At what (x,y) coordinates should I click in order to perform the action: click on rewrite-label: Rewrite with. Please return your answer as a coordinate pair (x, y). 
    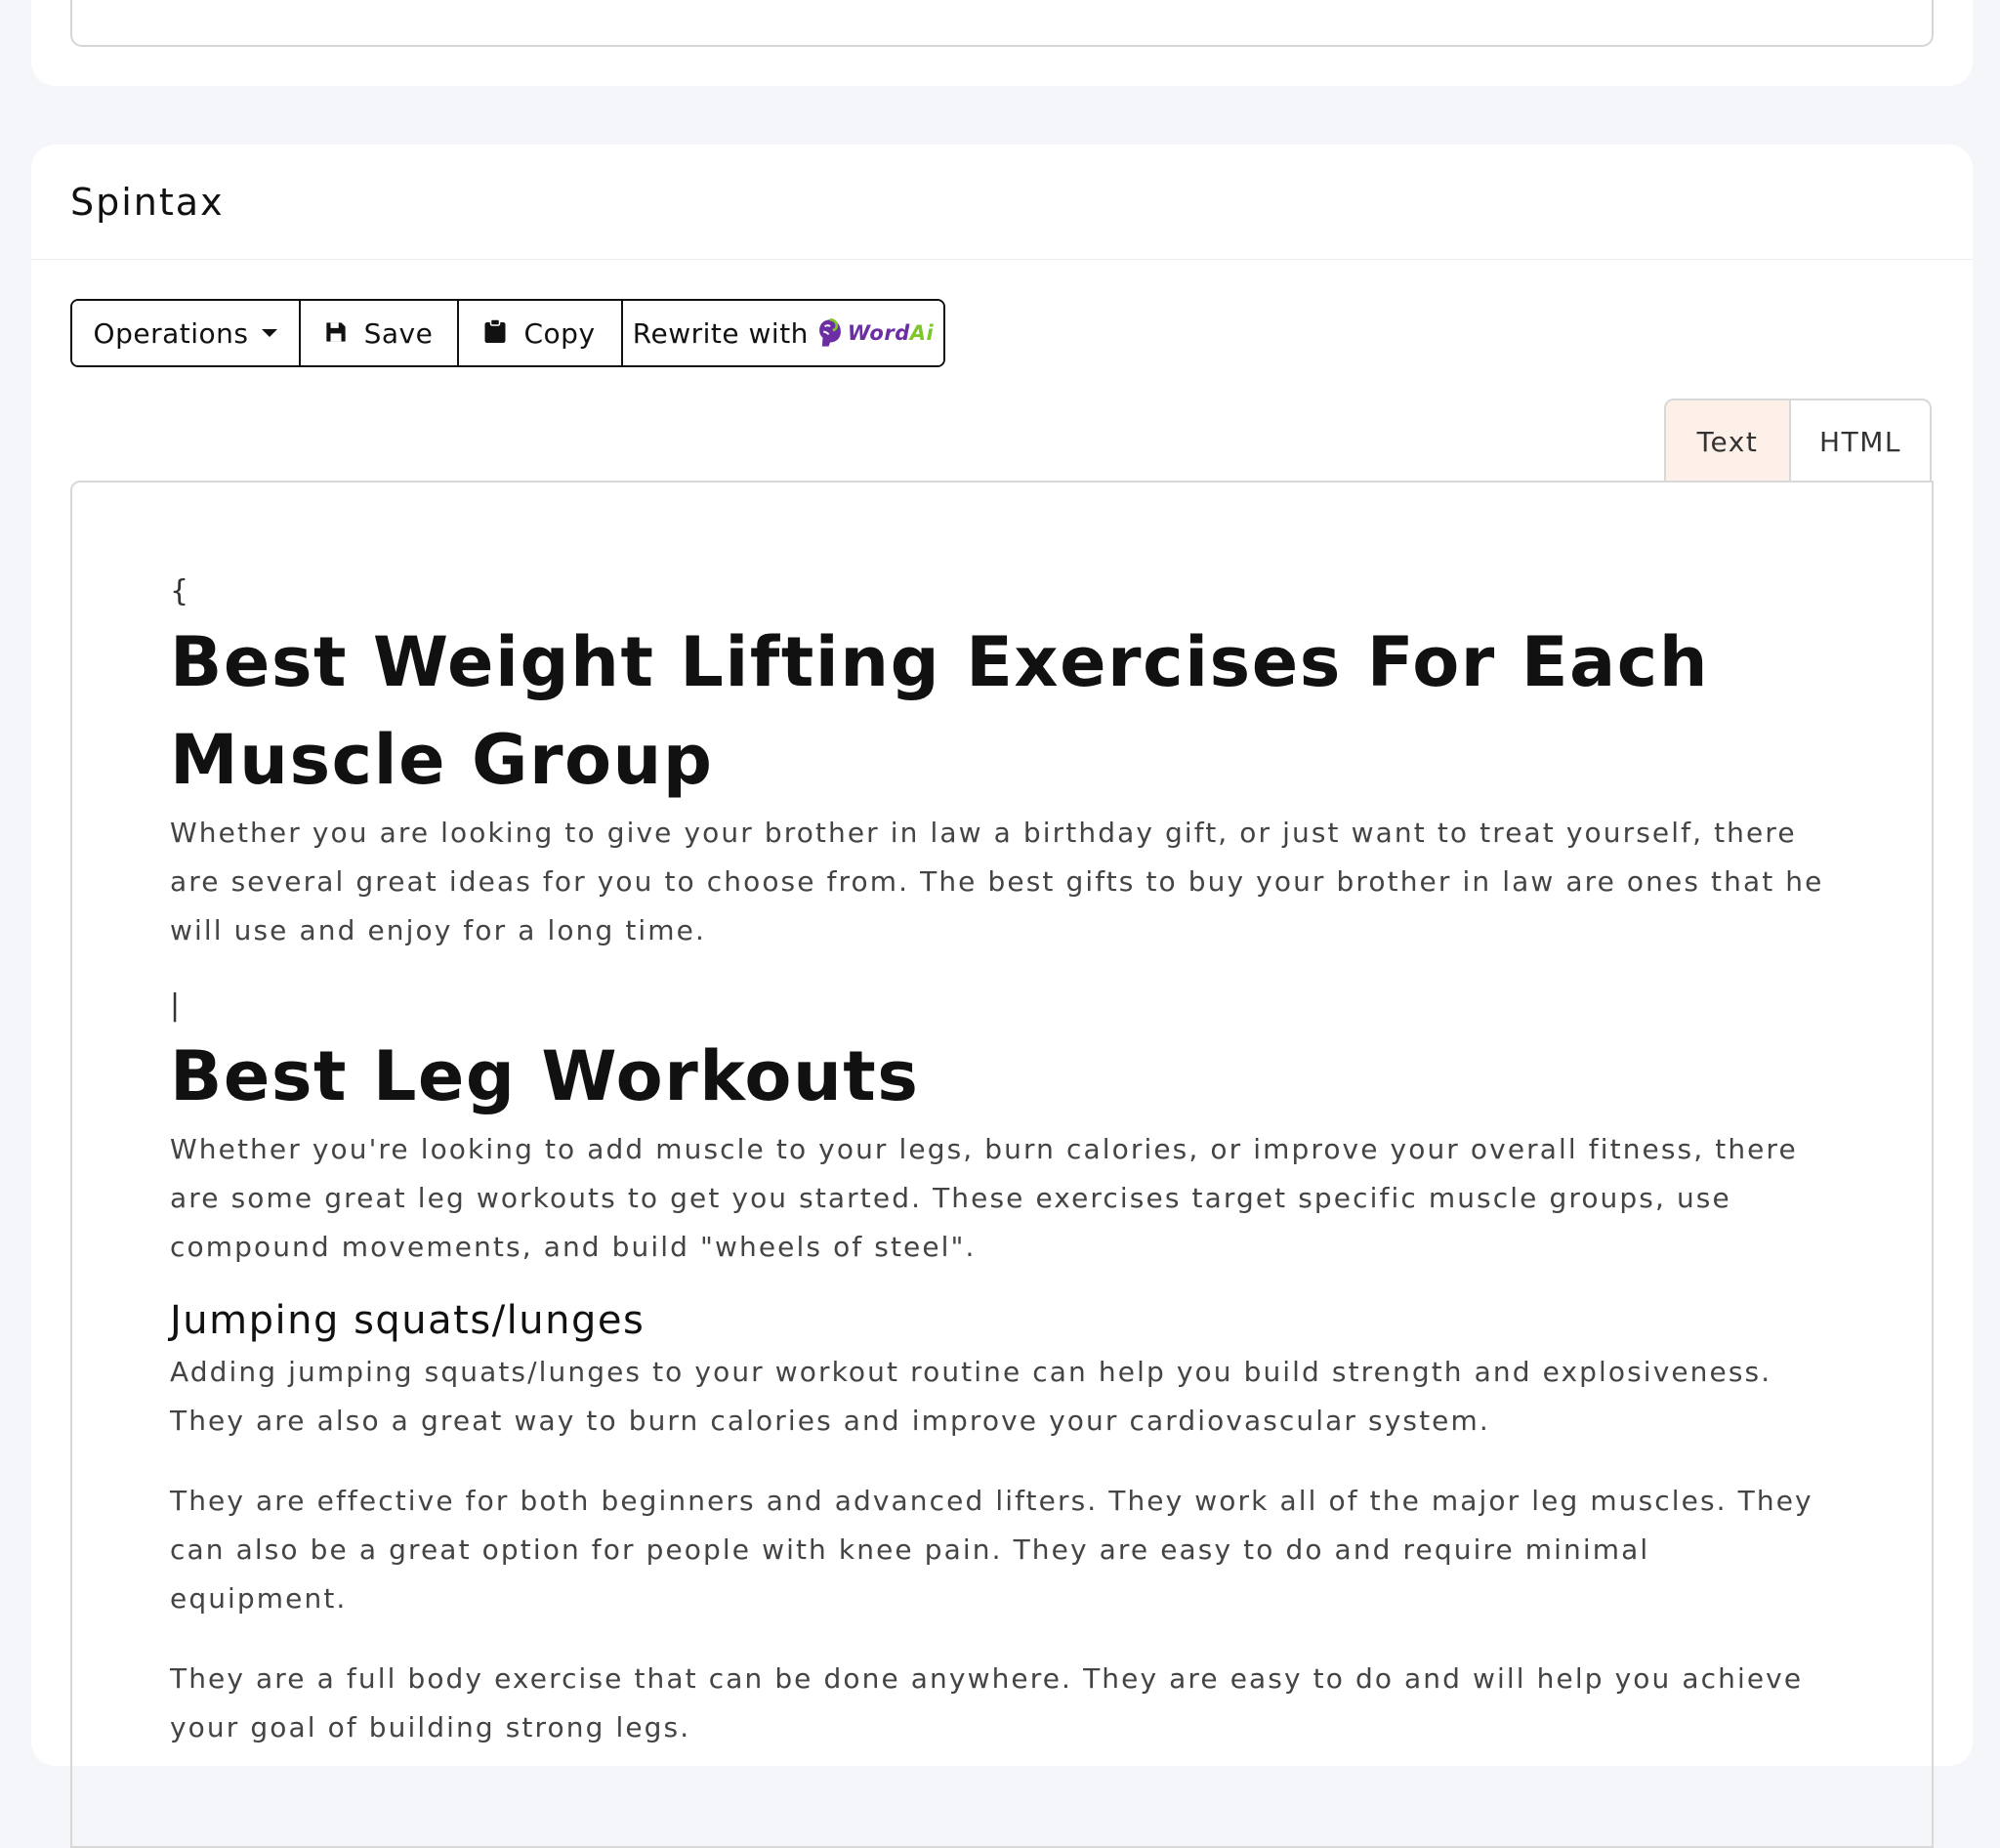
    Looking at the image, I should click on (720, 333).